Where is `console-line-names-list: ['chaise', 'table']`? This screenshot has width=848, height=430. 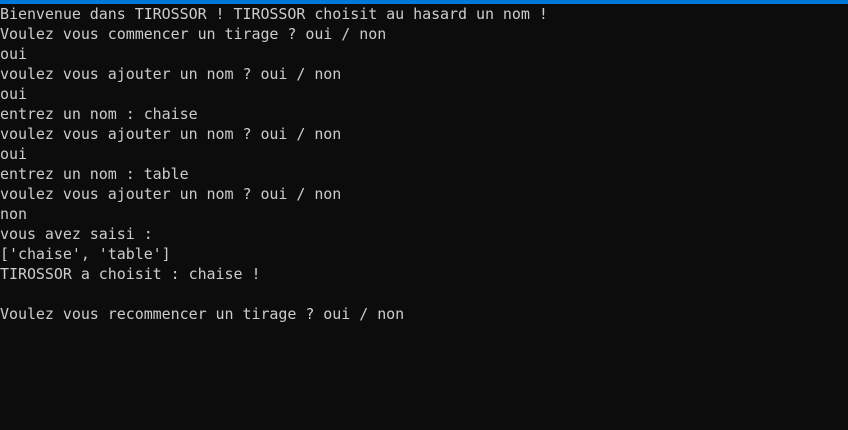
console-line-names-list: ['chaise', 'table'] is located at coordinates (85, 254).